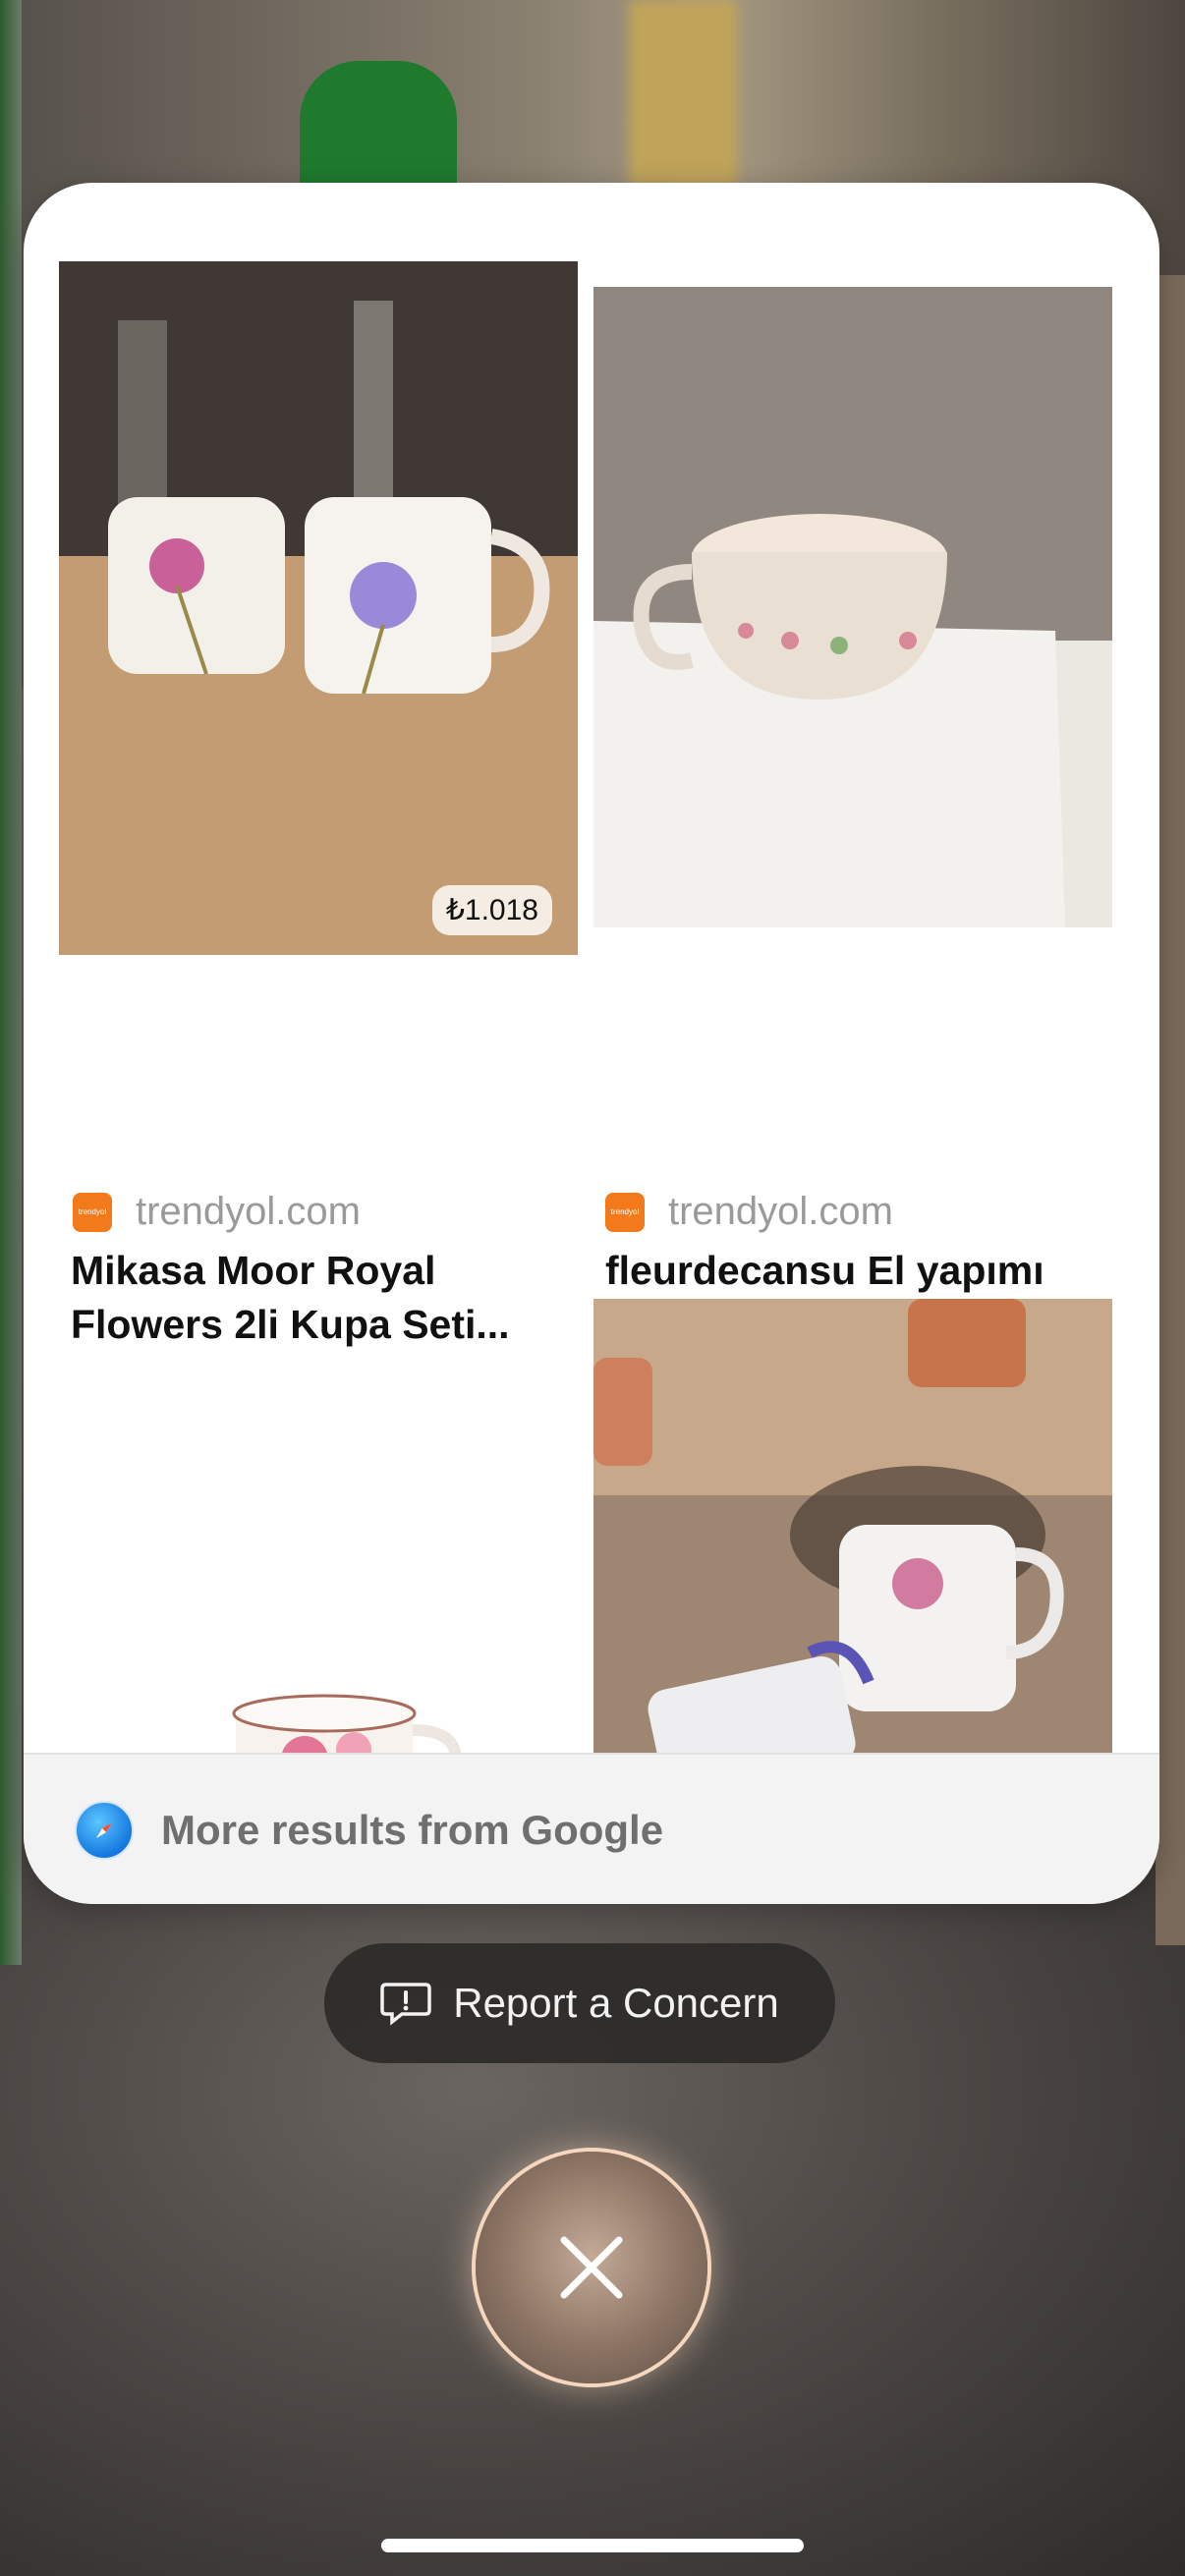 This screenshot has height=2576, width=1185. Describe the element at coordinates (413, 1830) in the screenshot. I see `more-results-label: More results from Google` at that location.